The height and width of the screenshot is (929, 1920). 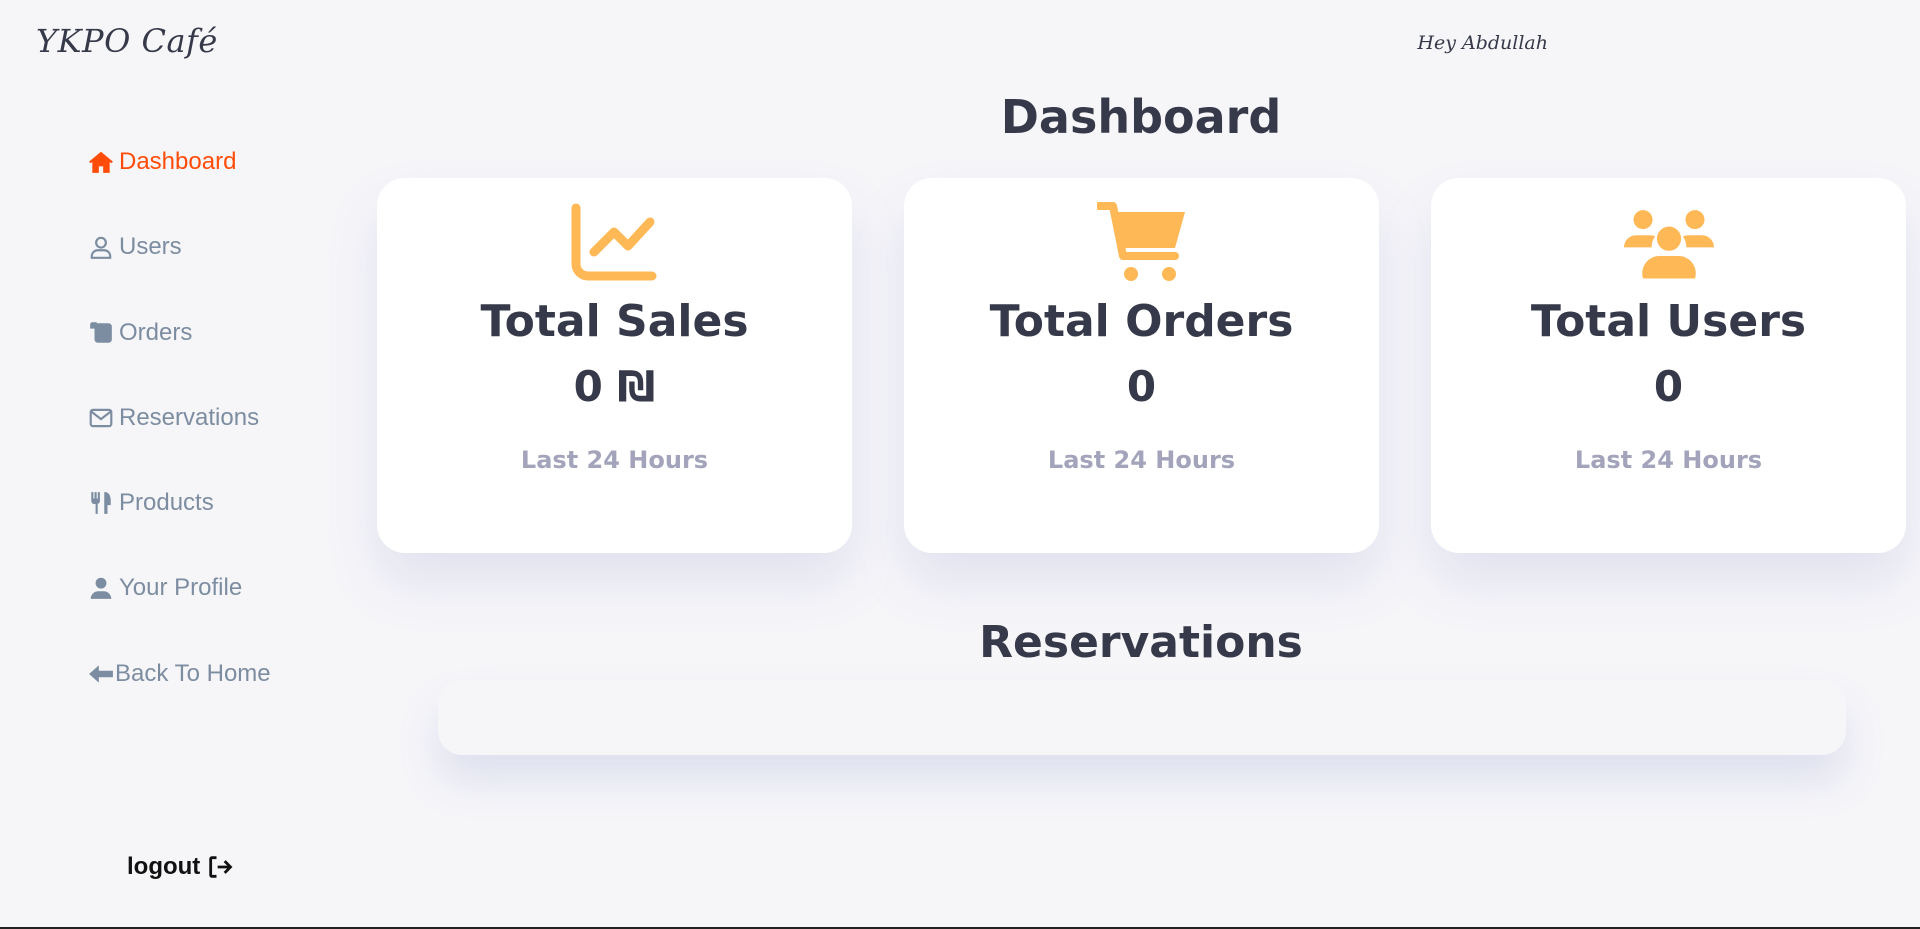 I want to click on card-title: Total Orders, so click(x=1141, y=321).